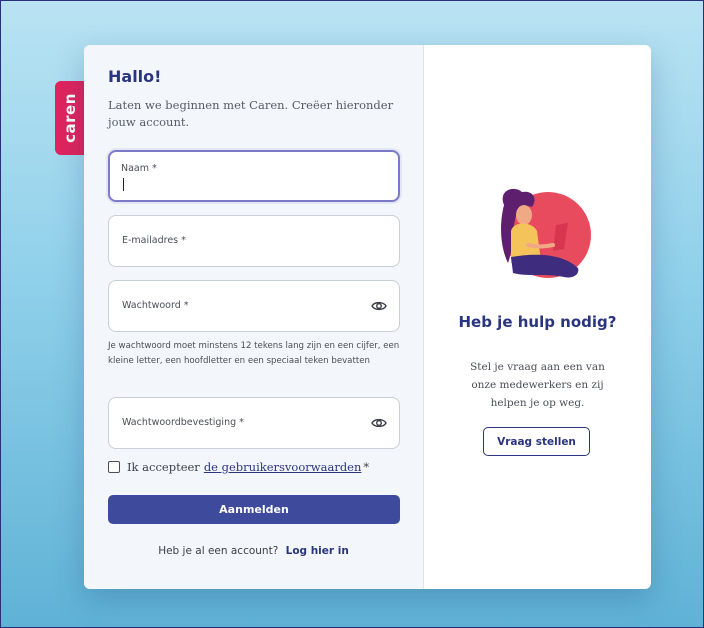 The width and height of the screenshot is (704, 628). I want to click on brand-tab: caren, so click(70, 118).